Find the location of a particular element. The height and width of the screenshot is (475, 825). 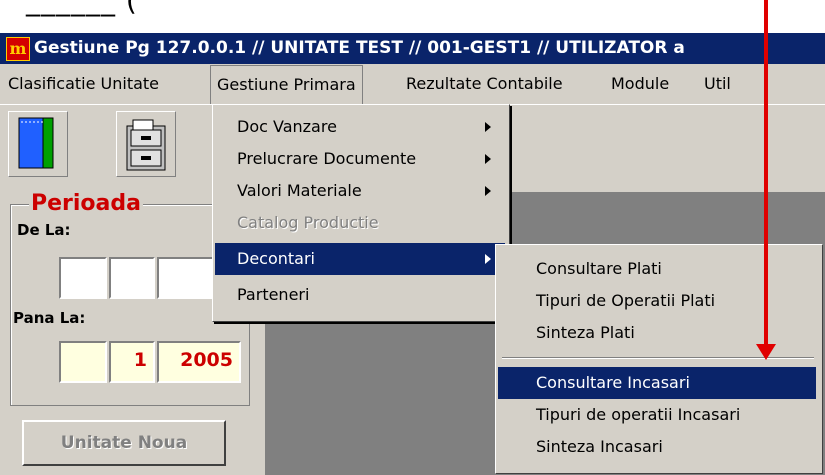

new-unit-button: Unitate Noua is located at coordinates (124, 443).